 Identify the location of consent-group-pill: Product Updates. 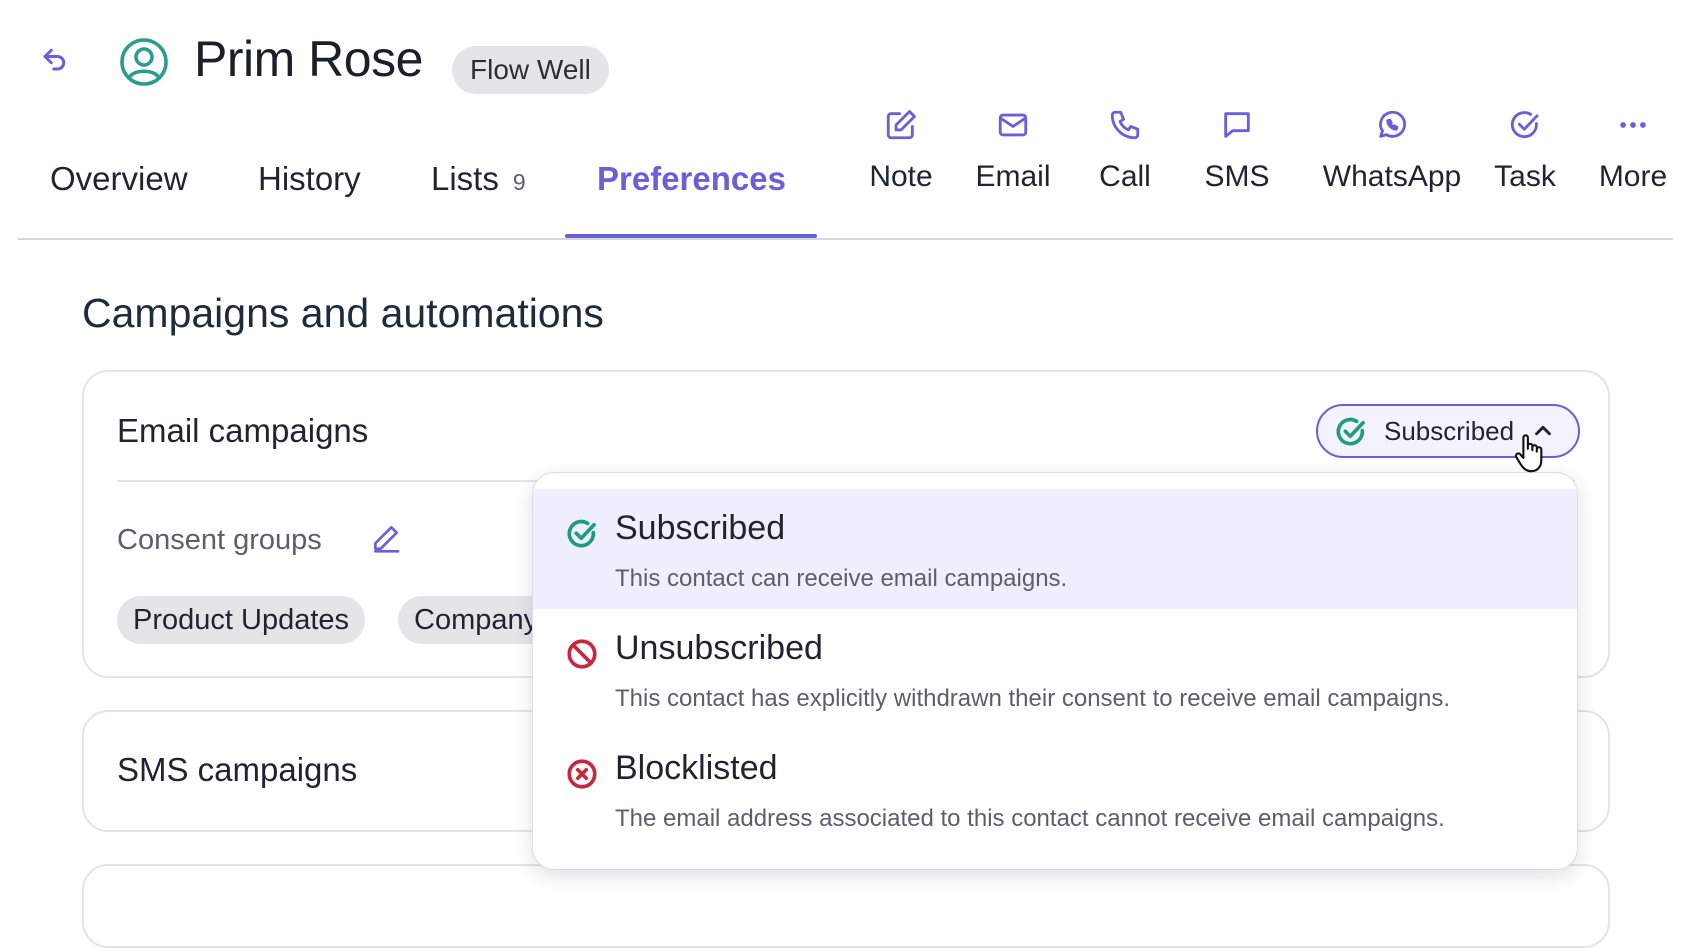
(241, 620).